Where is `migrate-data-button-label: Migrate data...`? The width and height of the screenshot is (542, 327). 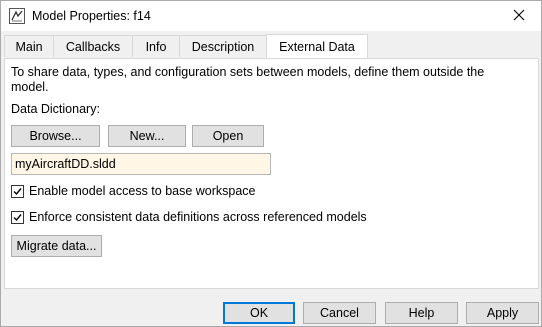 migrate-data-button-label: Migrate data... is located at coordinates (56, 246).